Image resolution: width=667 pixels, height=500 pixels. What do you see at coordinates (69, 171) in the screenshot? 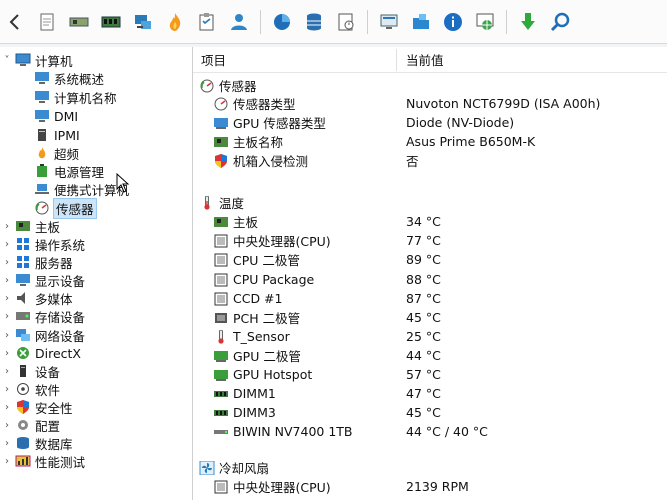
I see `tree-item-power-management: 电源管理` at bounding box center [69, 171].